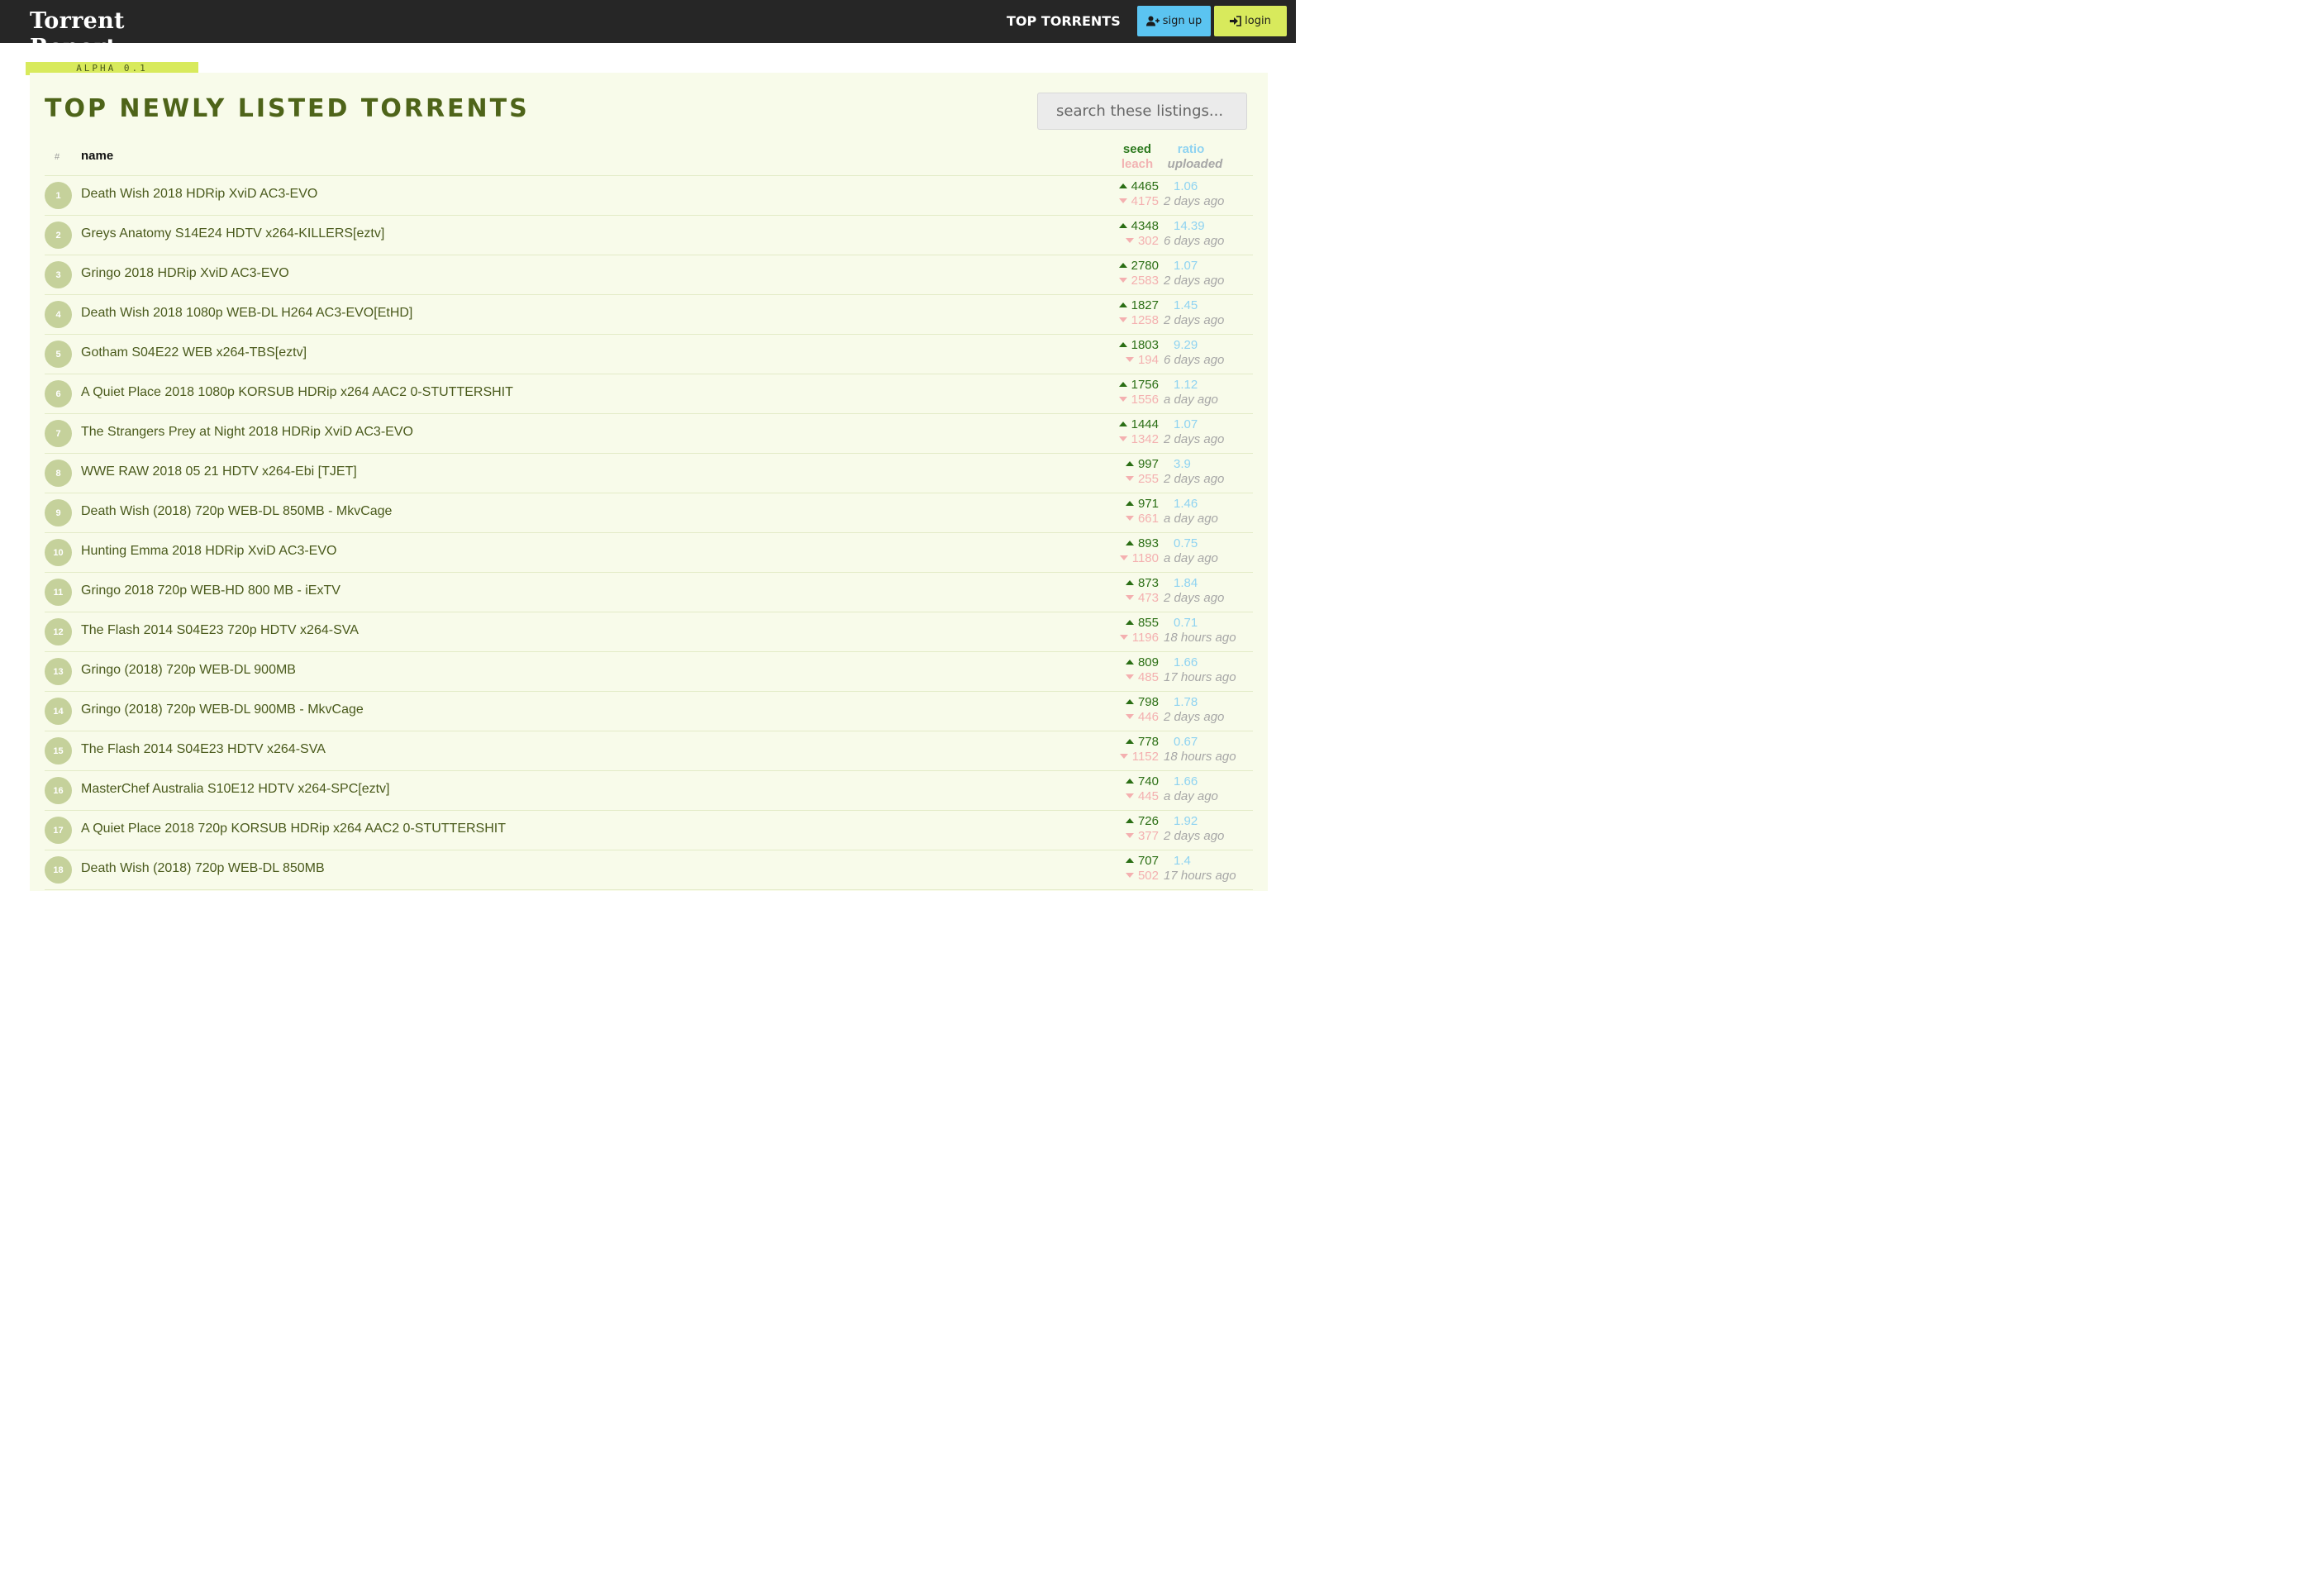 Image resolution: width=2324 pixels, height=1572 pixels. I want to click on rank-badge: 12, so click(58, 631).